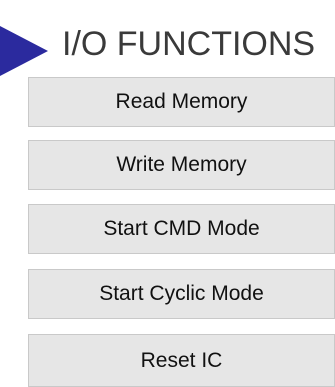  What do you see at coordinates (181, 360) in the screenshot?
I see `reset-ic-button: Reset IC` at bounding box center [181, 360].